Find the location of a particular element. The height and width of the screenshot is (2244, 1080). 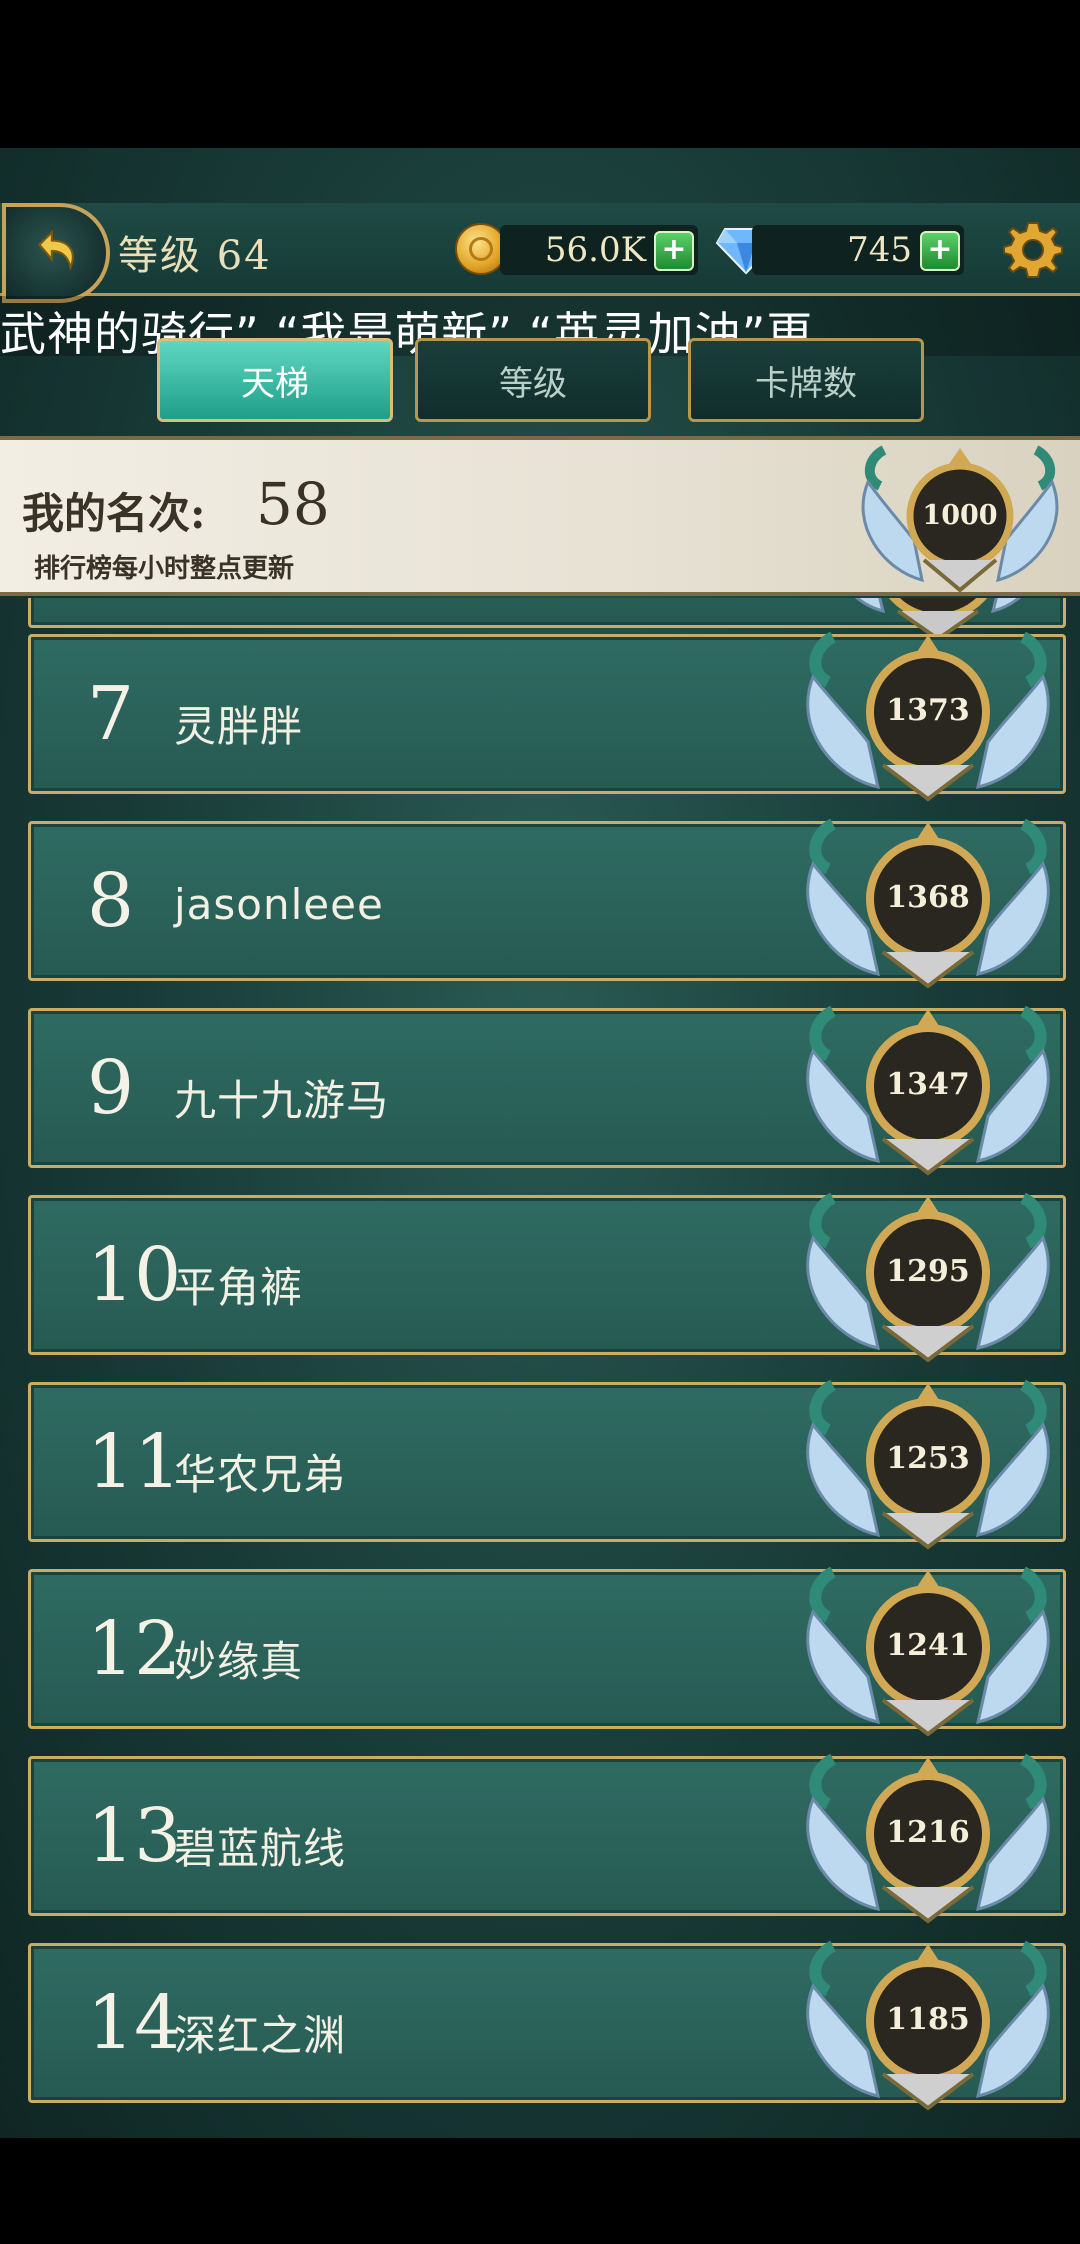

table-row: 12 妙缘真 1241 is located at coordinates (547, 1651).